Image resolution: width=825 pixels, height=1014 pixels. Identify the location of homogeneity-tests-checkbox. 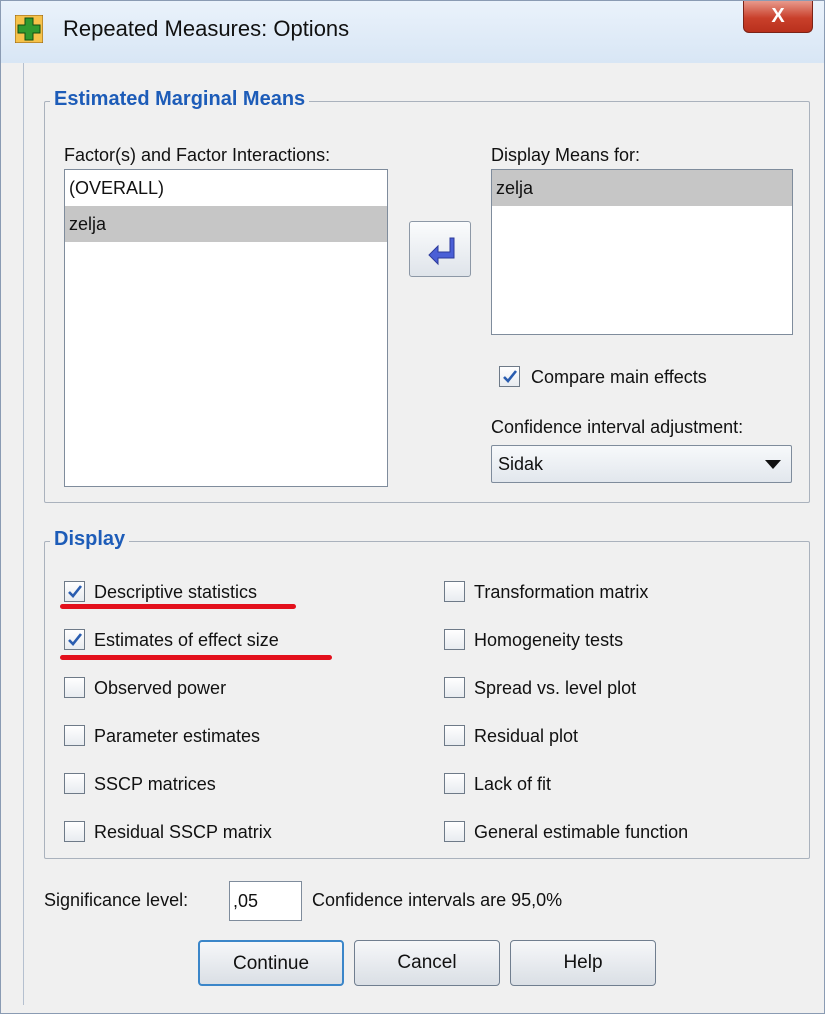
(454, 639).